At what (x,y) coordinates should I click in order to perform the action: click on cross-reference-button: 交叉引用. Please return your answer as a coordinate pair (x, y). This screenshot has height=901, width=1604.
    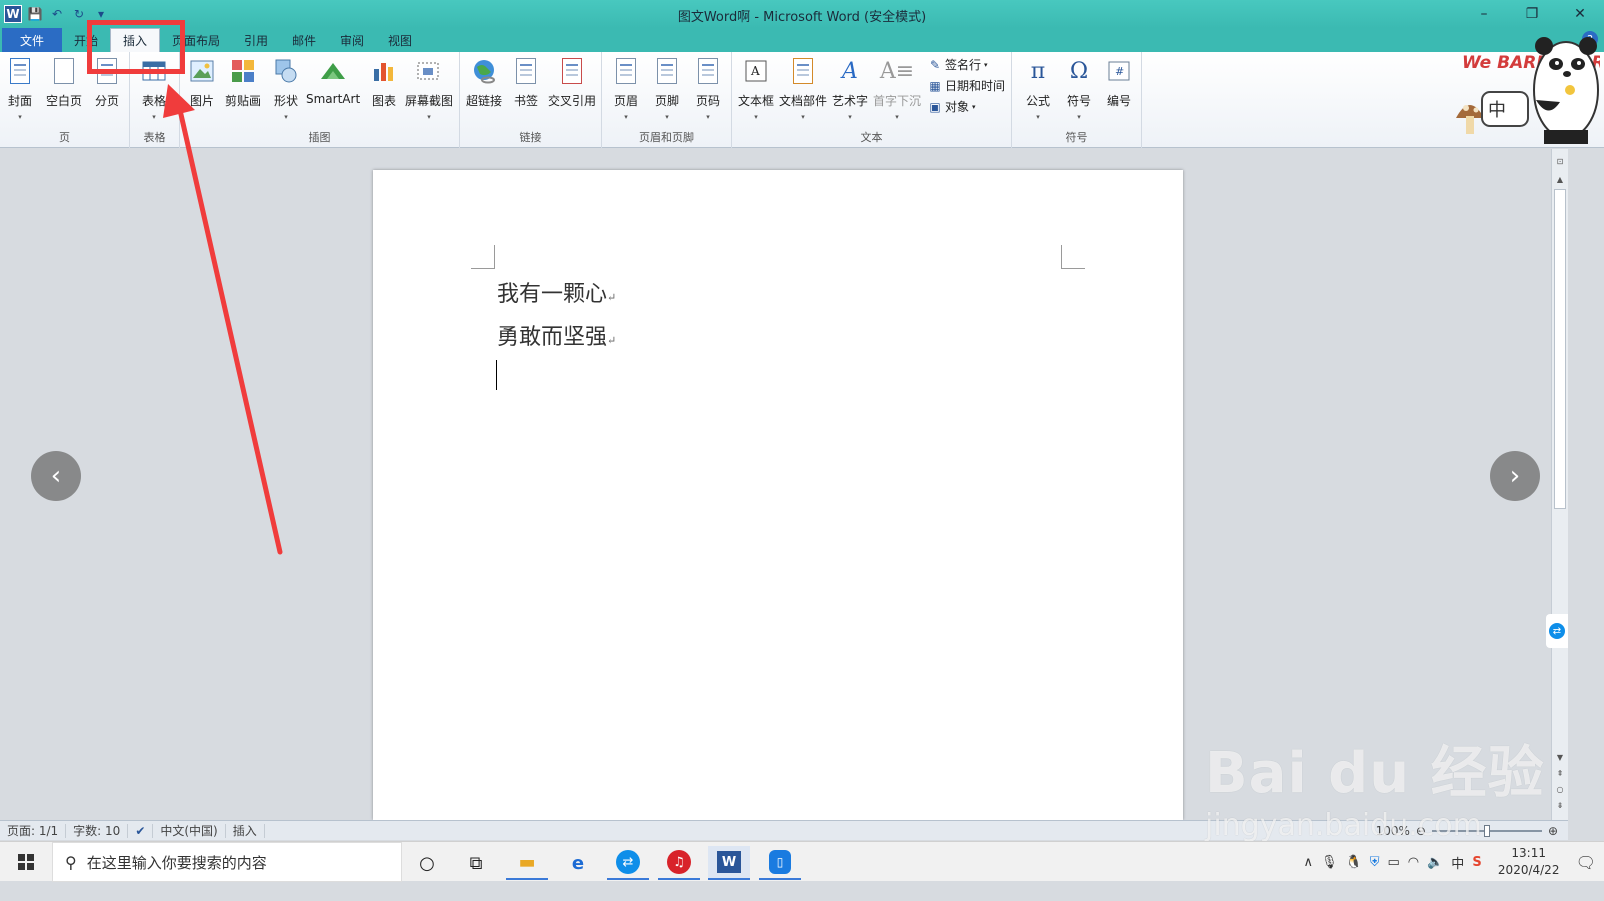
    Looking at the image, I should click on (572, 82).